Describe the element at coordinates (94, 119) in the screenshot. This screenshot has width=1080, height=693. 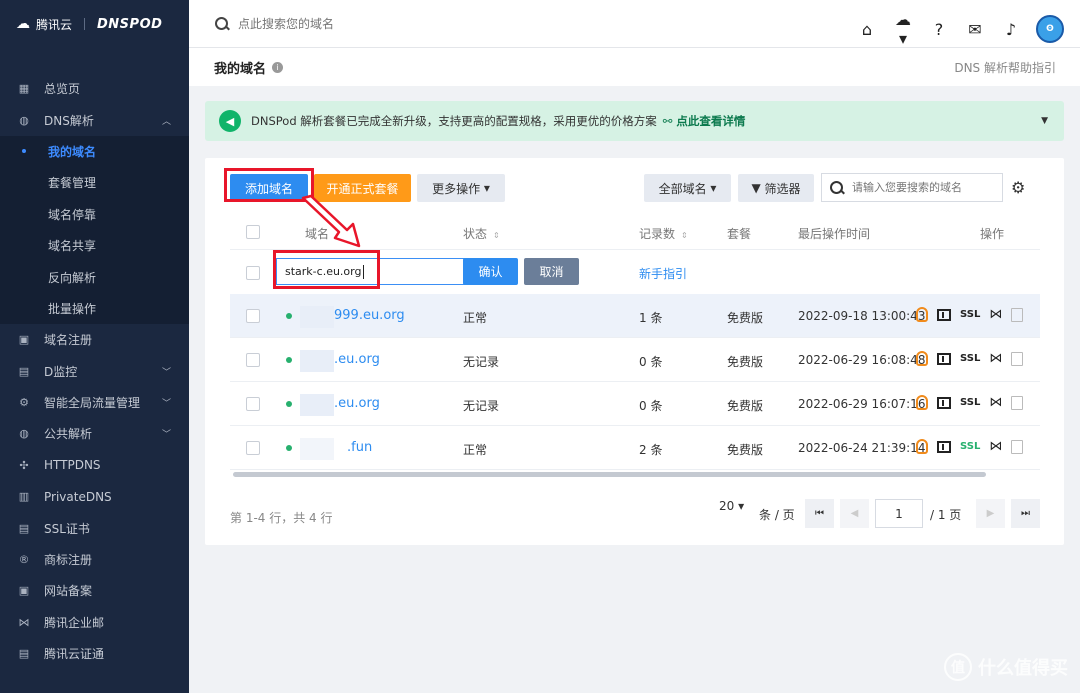
I see `sidebar-item-dns: ◍ DNS解析 ︿` at that location.